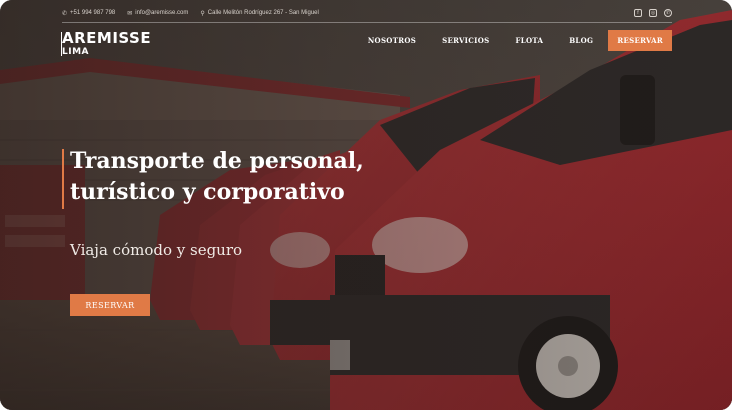 Image resolution: width=732 pixels, height=410 pixels. I want to click on hero-subtitle: Viaja cómodo y seguro, so click(156, 250).